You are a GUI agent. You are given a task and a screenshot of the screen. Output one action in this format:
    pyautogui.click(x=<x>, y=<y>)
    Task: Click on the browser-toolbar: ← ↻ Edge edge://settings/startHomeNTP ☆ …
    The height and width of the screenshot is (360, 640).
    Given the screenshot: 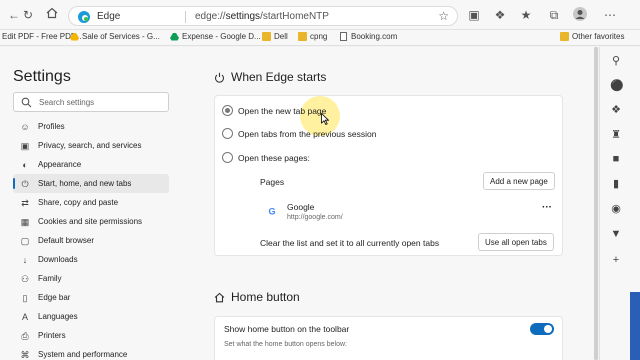 What is the action you would take?
    pyautogui.click(x=320, y=15)
    